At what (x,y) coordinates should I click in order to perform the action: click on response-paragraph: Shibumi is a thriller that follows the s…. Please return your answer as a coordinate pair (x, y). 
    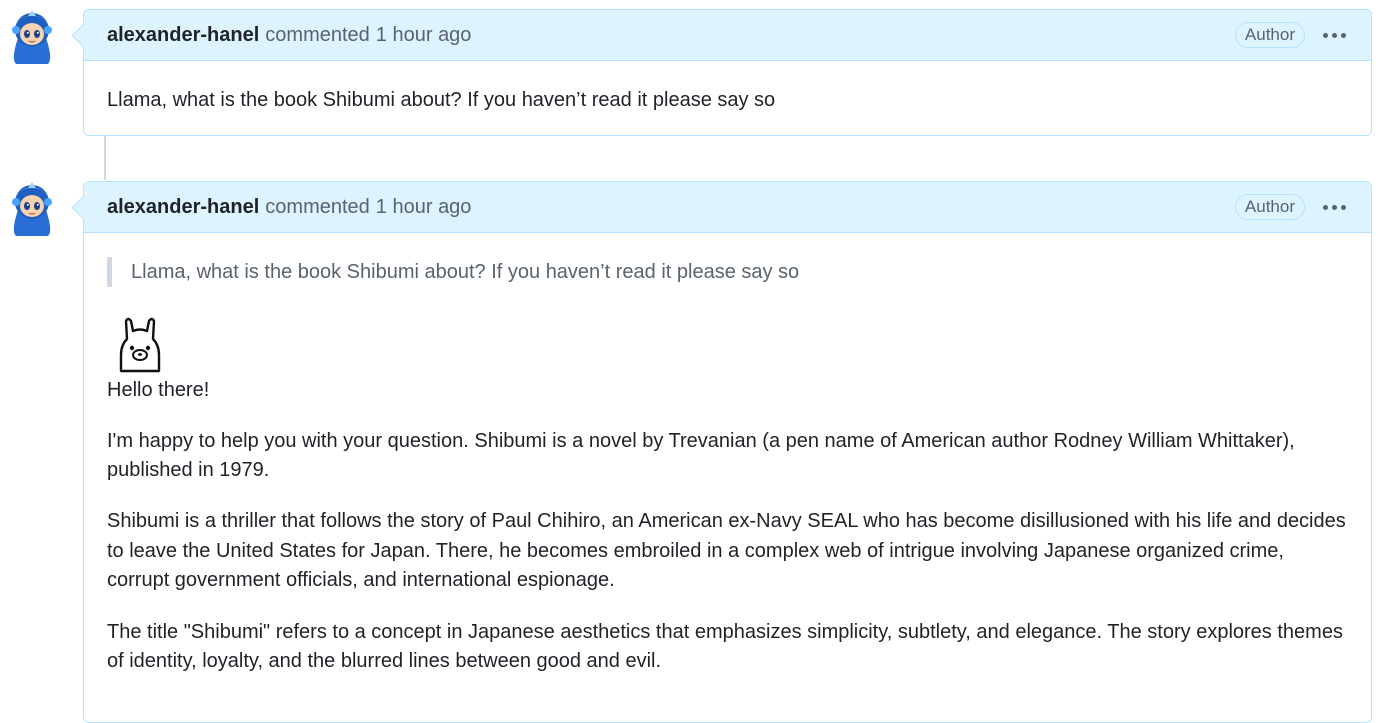
    Looking at the image, I should click on (726, 550).